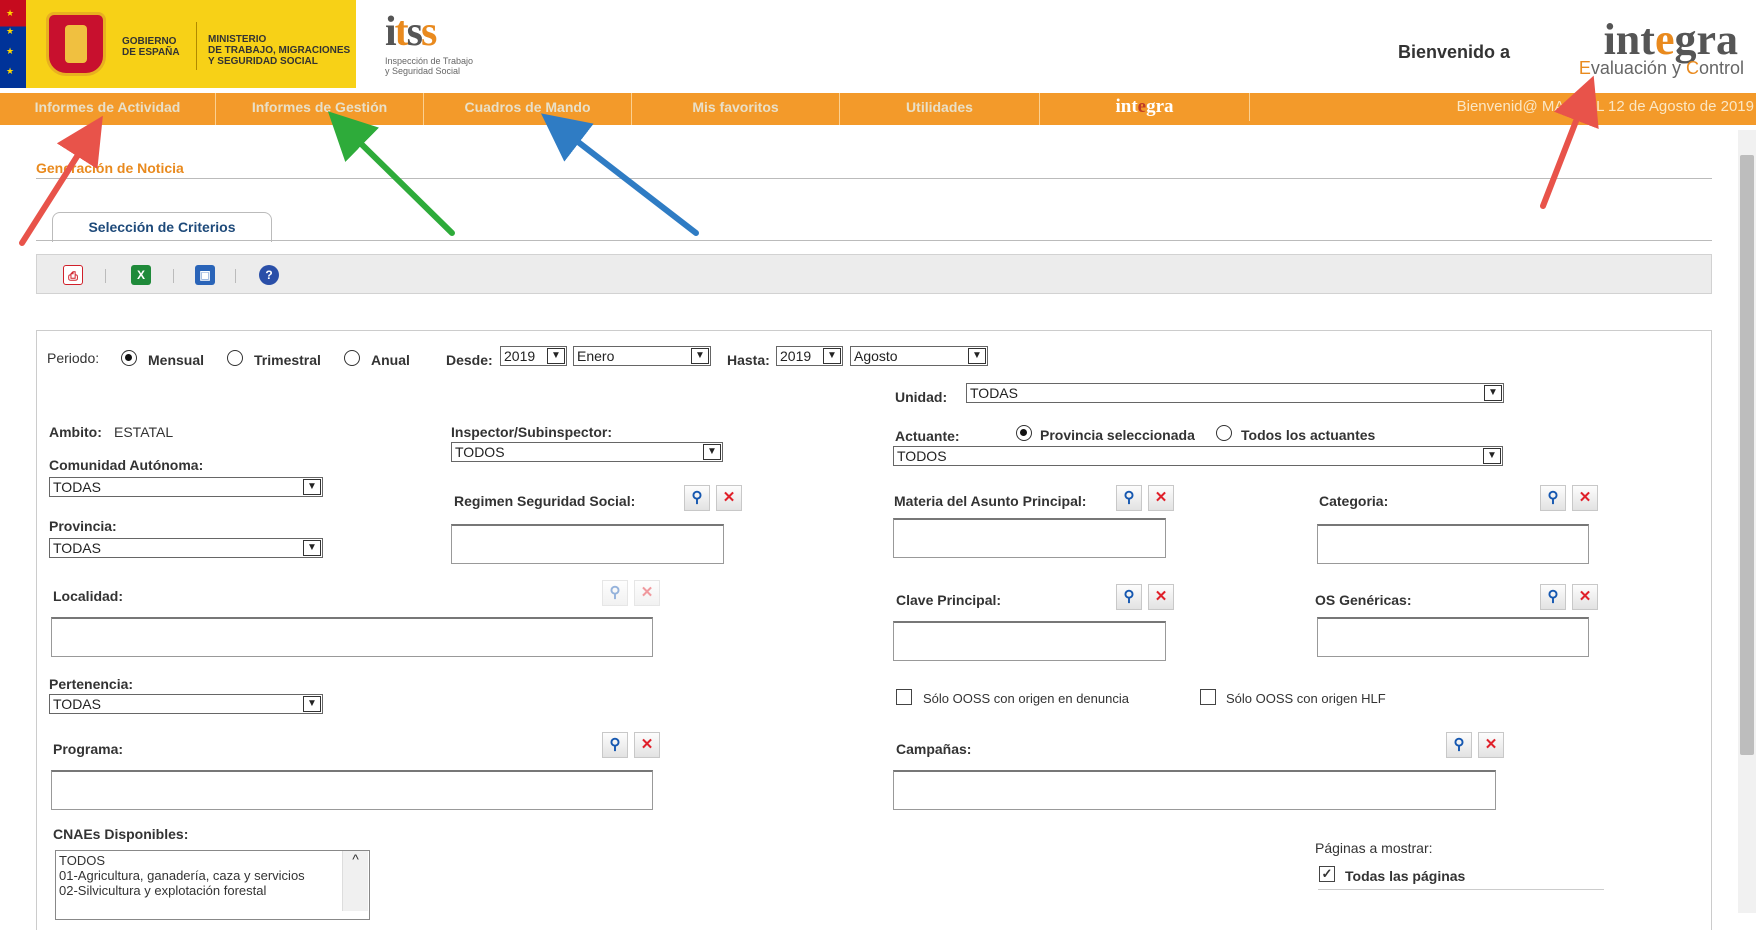 This screenshot has height=930, width=1756. I want to click on programa-clear-icon: ✕, so click(647, 745).